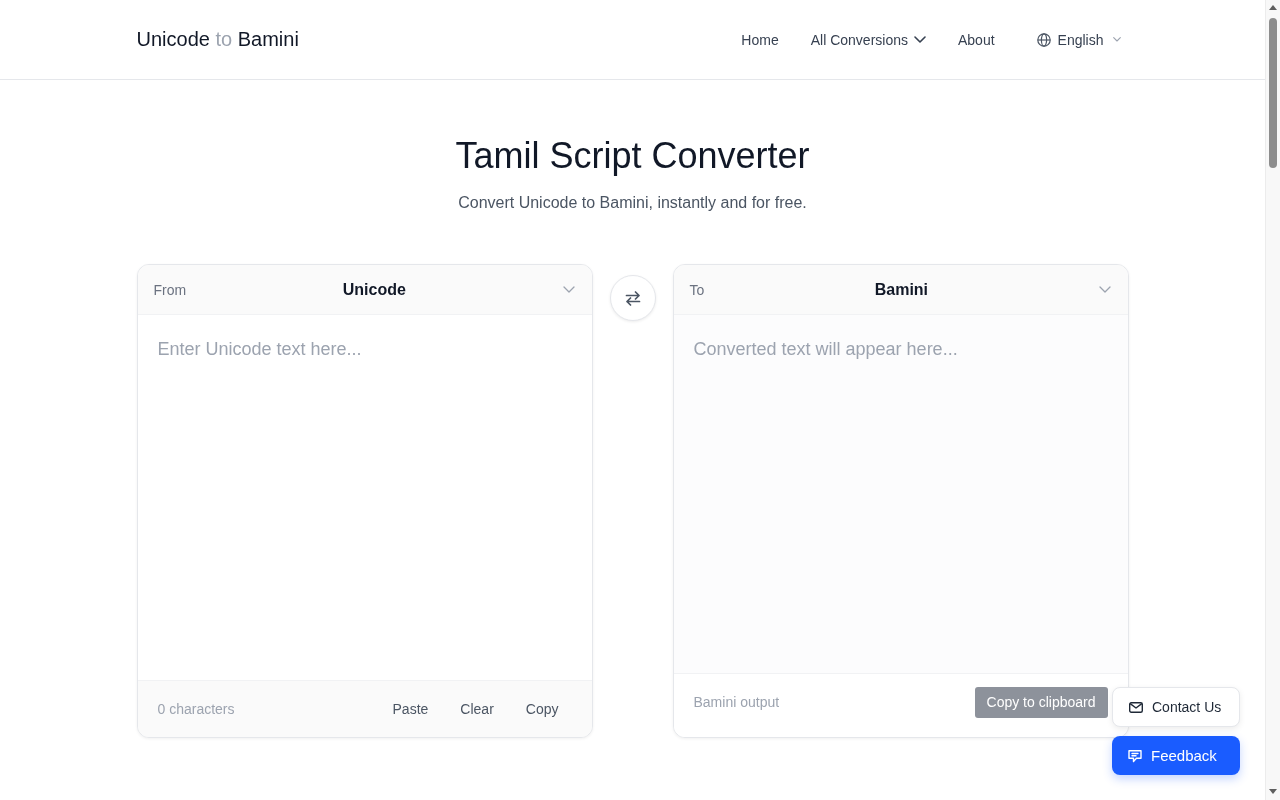  What do you see at coordinates (1043, 39) in the screenshot?
I see `globe-icon` at bounding box center [1043, 39].